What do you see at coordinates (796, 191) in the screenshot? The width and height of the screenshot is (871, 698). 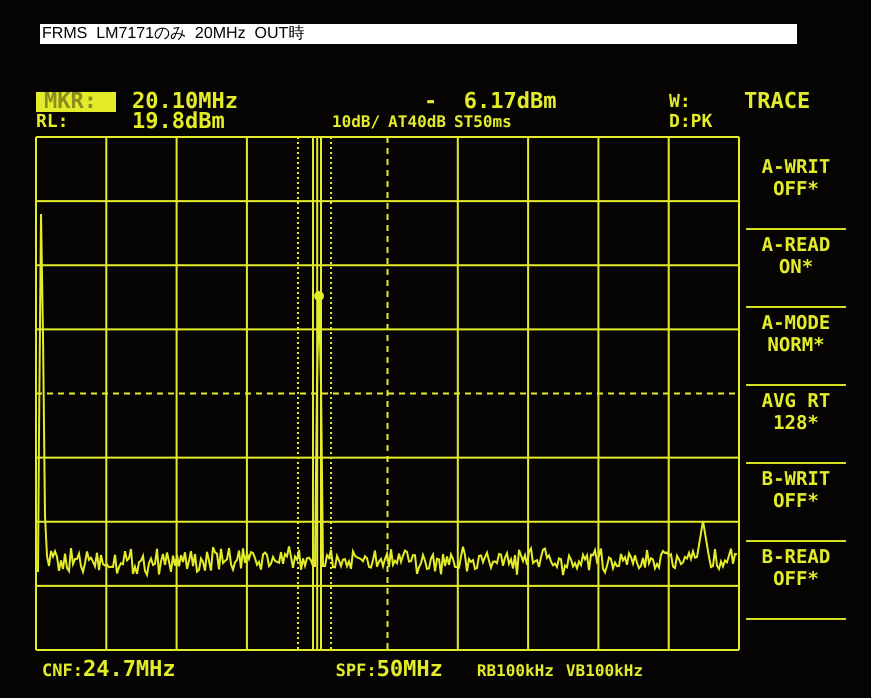 I see `softkey-label: A-WRIT OFF*` at bounding box center [796, 191].